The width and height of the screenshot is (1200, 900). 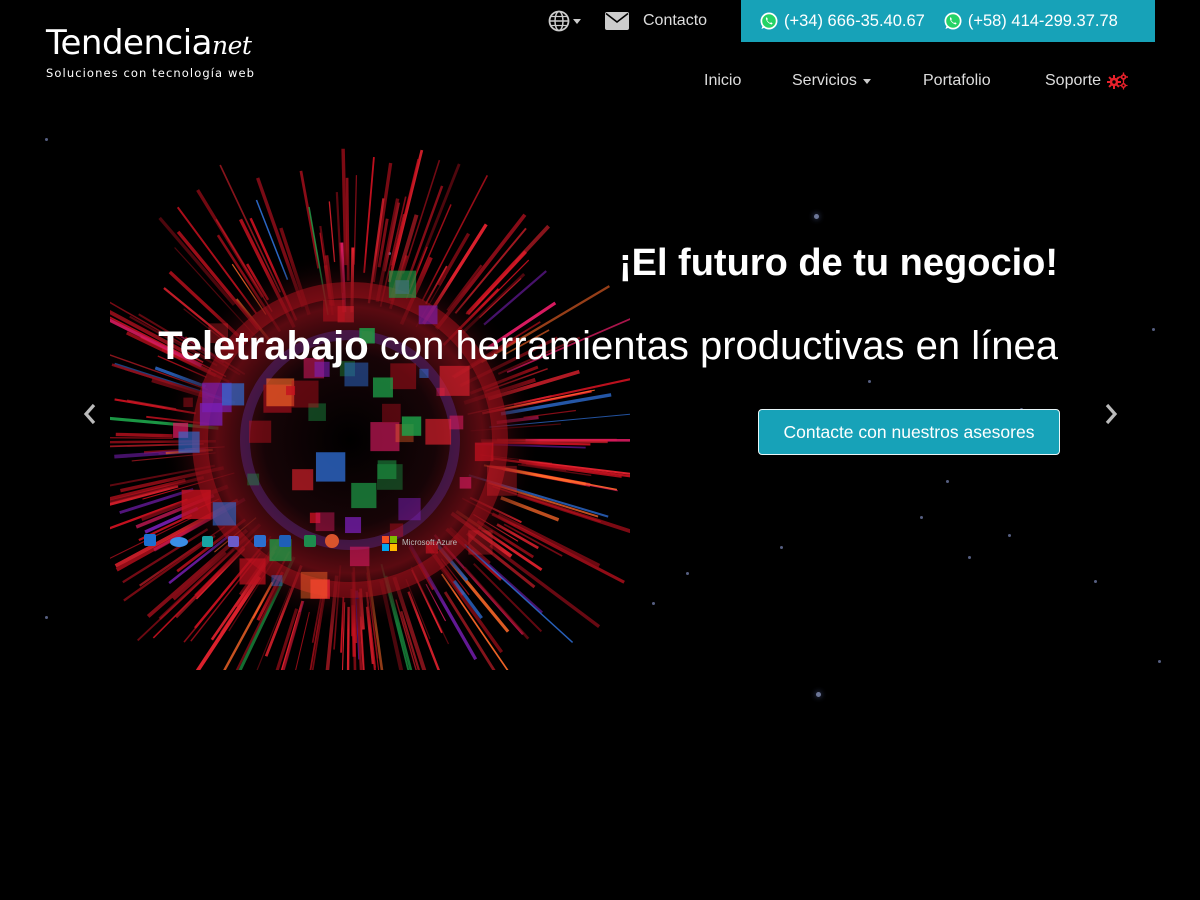 What do you see at coordinates (559, 21) in the screenshot?
I see `globe-icon` at bounding box center [559, 21].